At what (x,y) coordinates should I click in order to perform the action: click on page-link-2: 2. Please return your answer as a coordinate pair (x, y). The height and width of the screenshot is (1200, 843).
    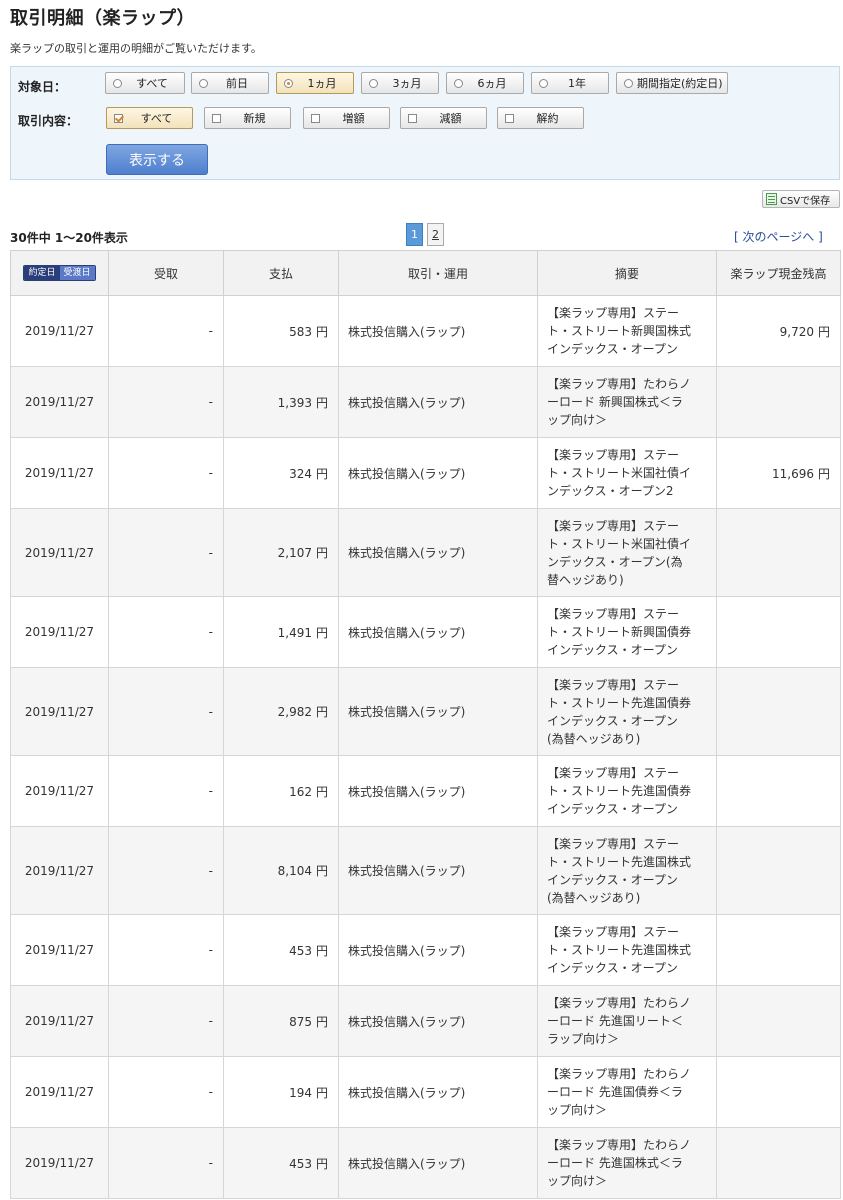
    Looking at the image, I should click on (435, 234).